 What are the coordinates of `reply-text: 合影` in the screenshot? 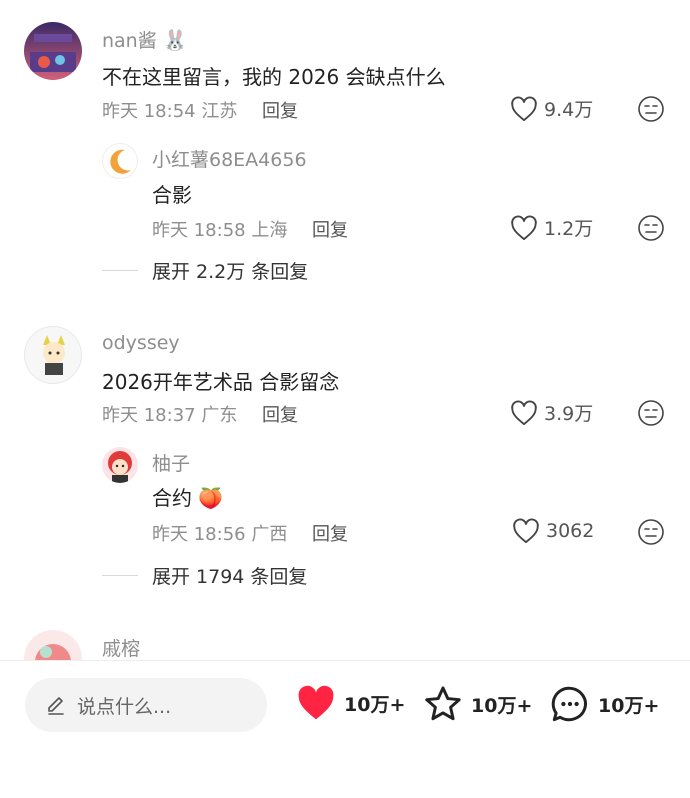 It's located at (172, 193).